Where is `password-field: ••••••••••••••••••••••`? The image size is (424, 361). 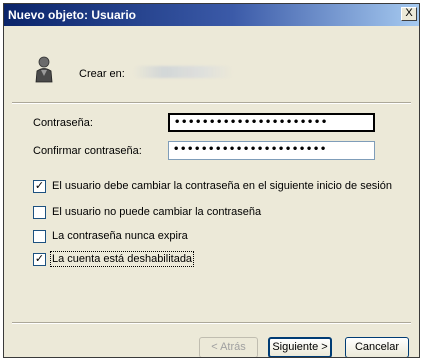
password-field: •••••••••••••••••••••• is located at coordinates (271, 122).